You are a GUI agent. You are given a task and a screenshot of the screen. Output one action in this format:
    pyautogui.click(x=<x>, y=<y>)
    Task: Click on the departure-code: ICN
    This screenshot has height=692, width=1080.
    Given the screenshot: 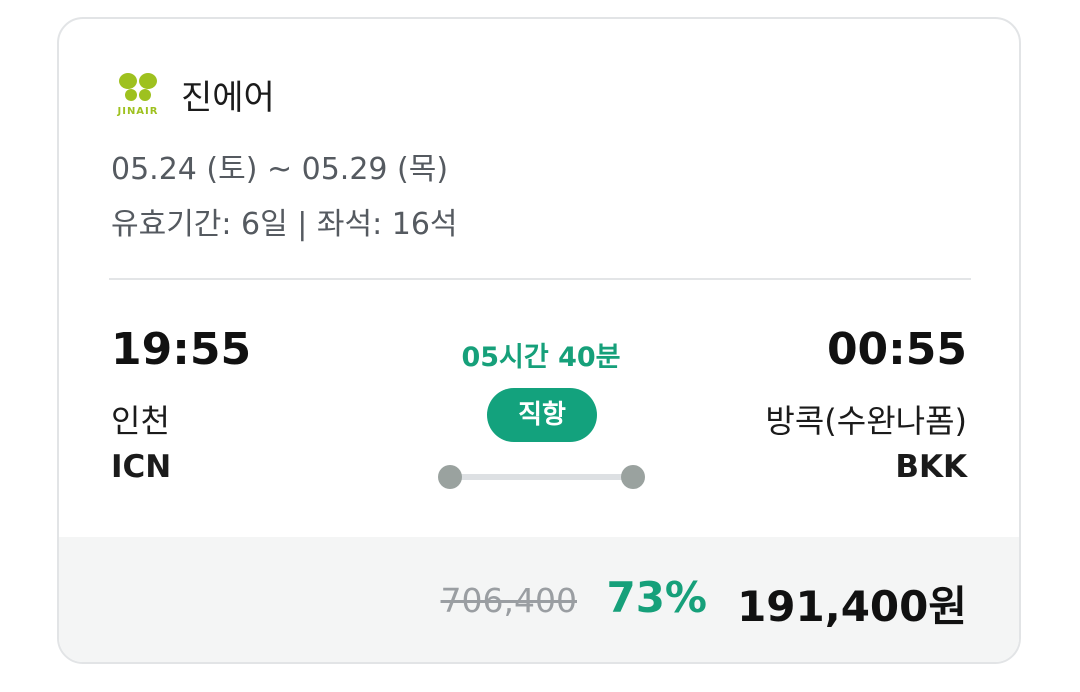 What is the action you would take?
    pyautogui.click(x=141, y=467)
    